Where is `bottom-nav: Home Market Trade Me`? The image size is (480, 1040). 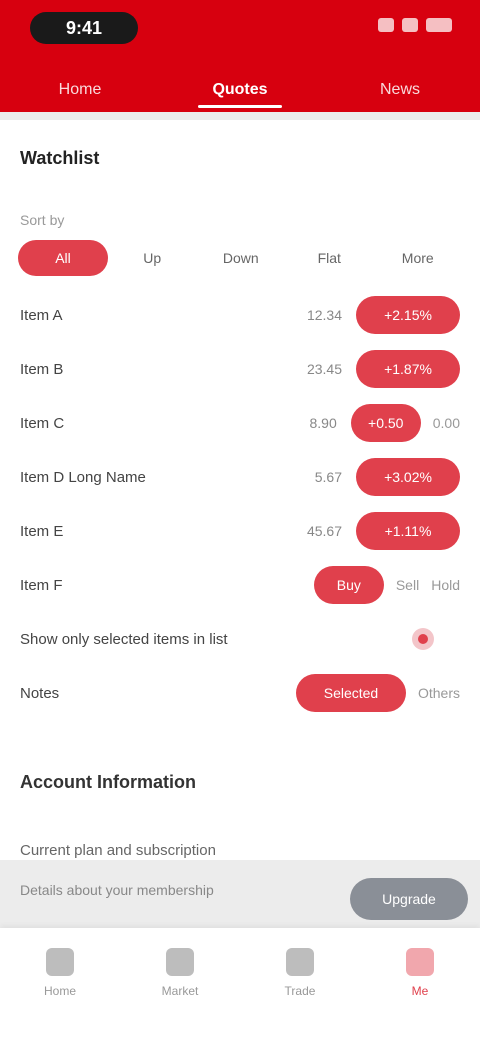
bottom-nav: Home Market Trade Me is located at coordinates (240, 984).